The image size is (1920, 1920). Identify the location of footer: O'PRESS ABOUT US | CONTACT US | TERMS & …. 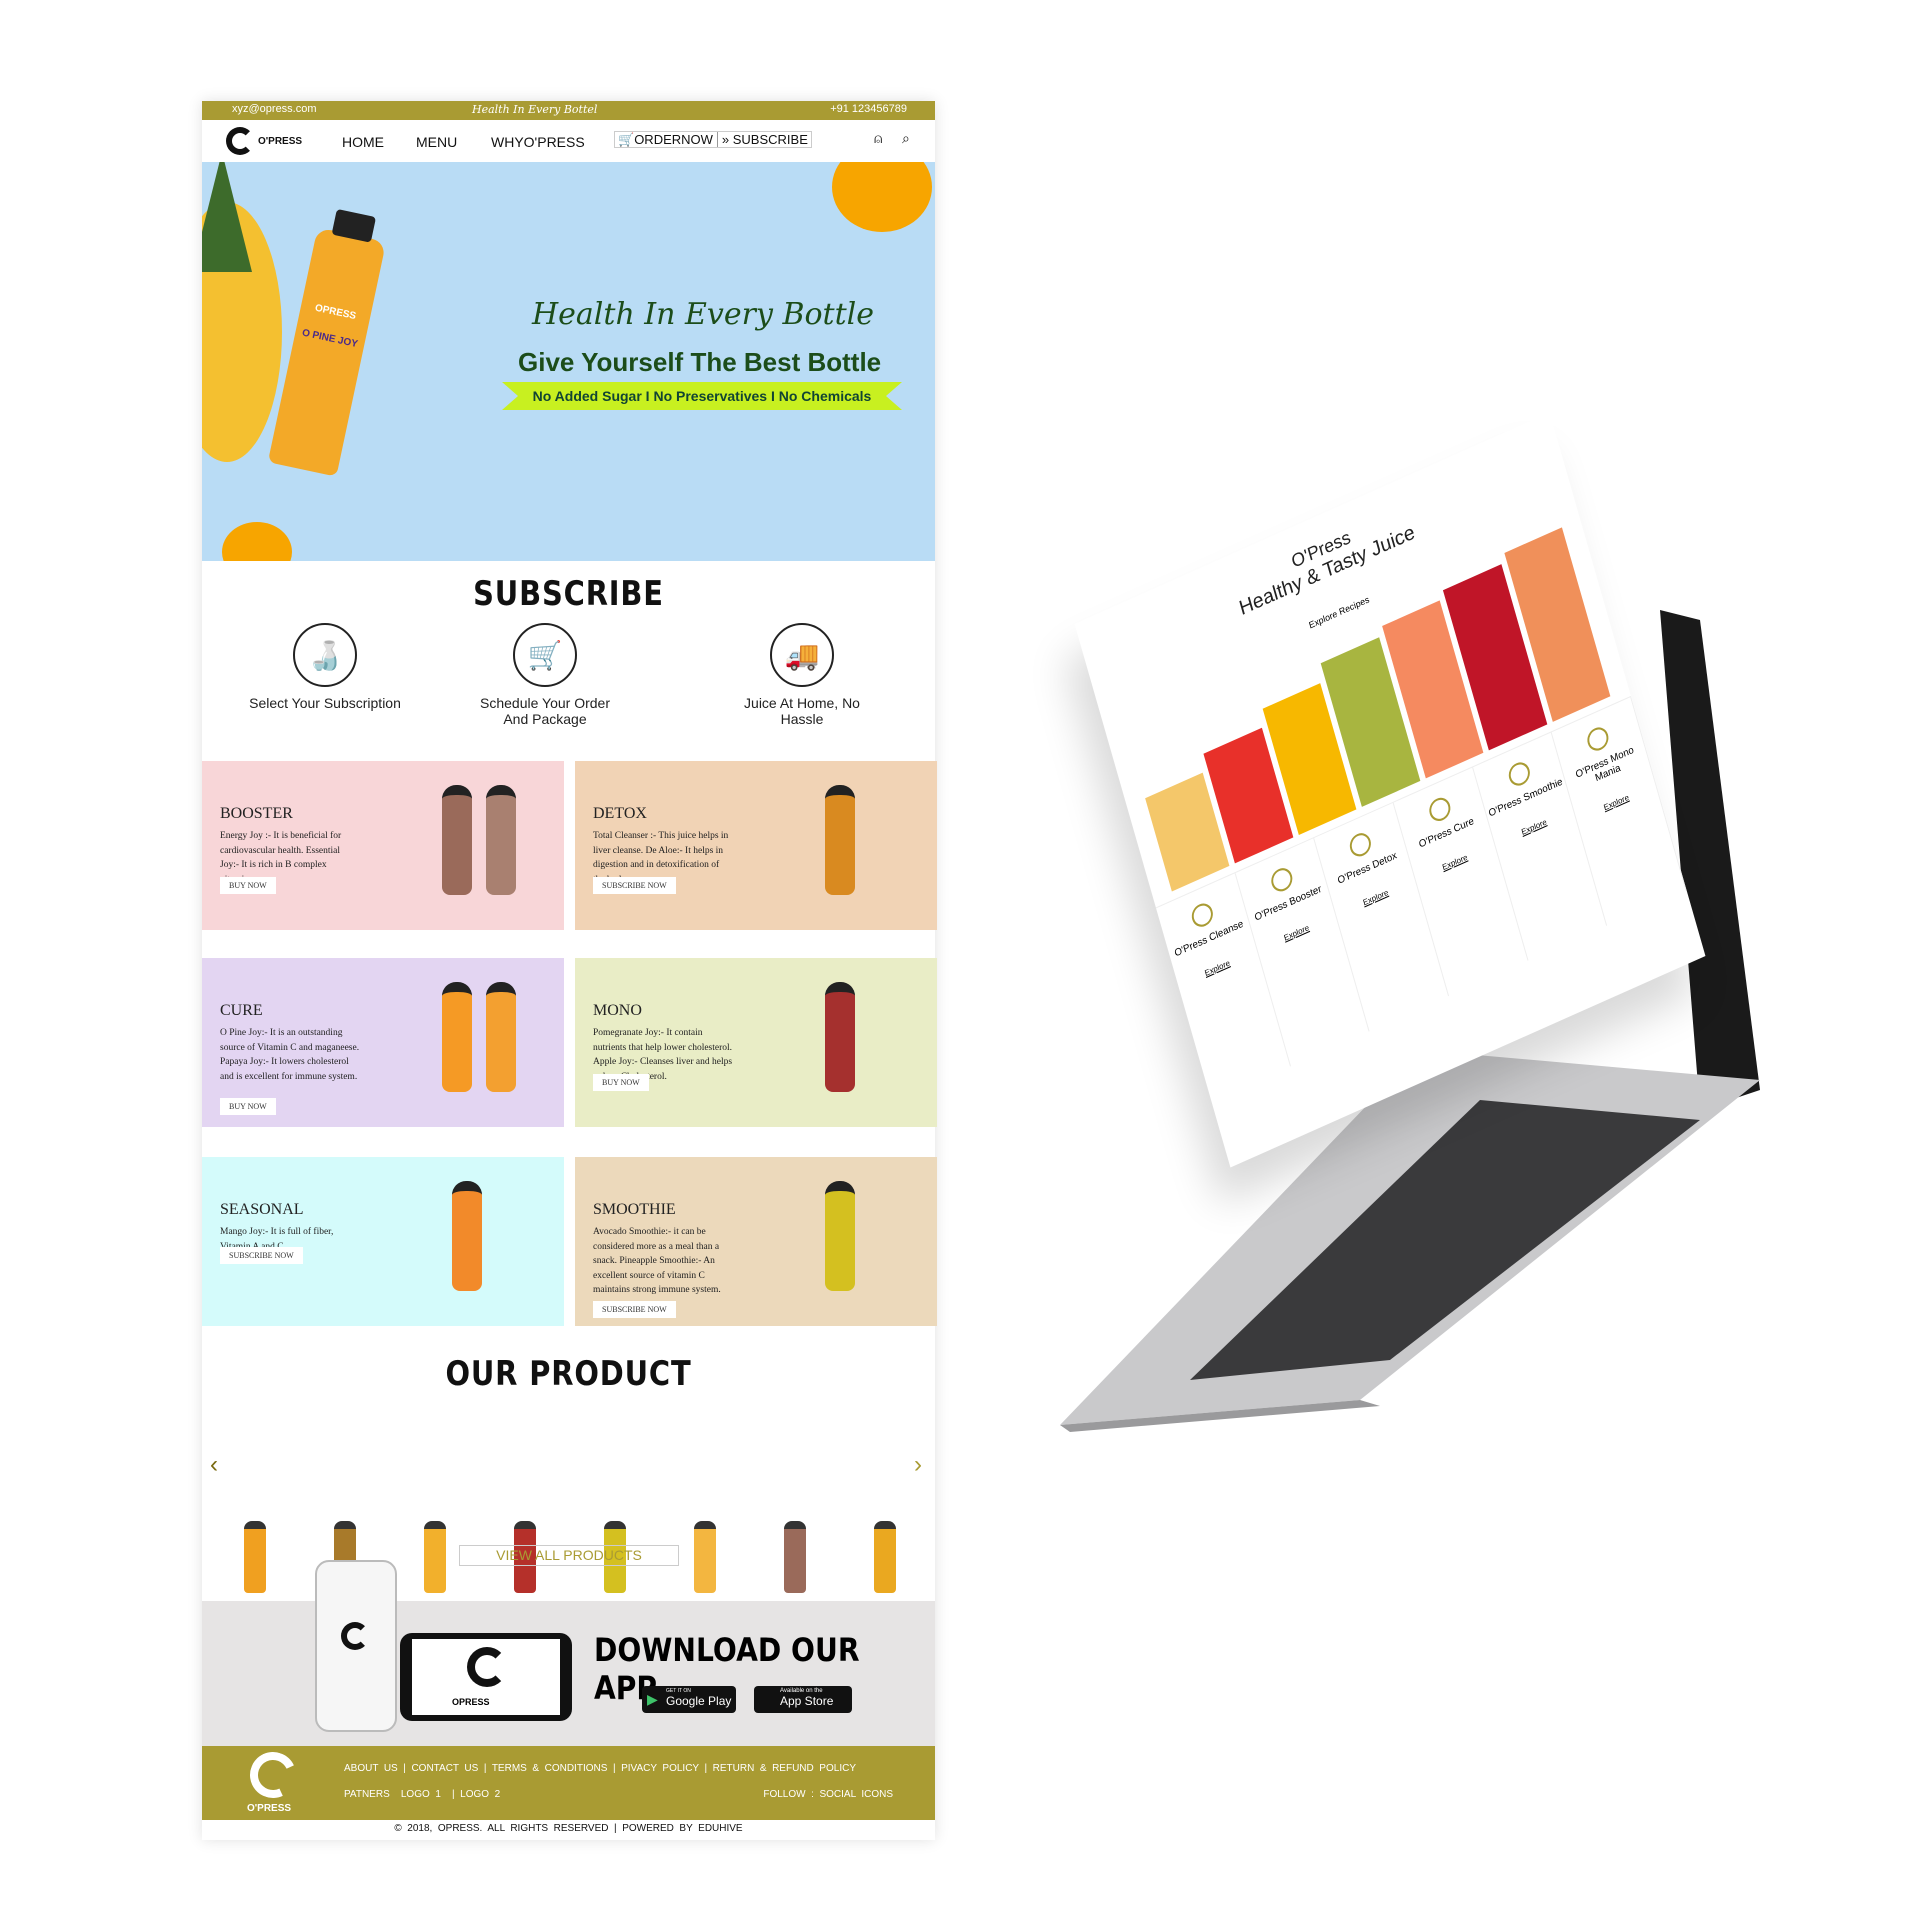
(568, 1782).